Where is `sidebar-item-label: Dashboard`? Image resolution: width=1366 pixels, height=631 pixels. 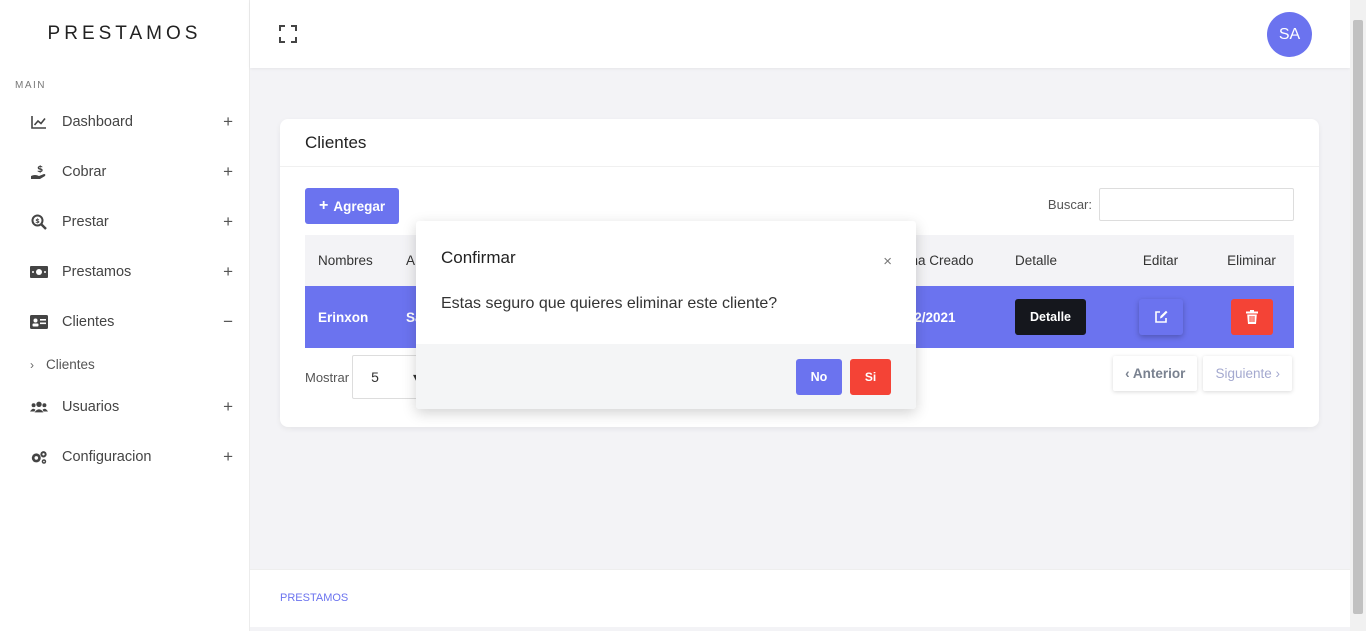
sidebar-item-label: Dashboard is located at coordinates (97, 122).